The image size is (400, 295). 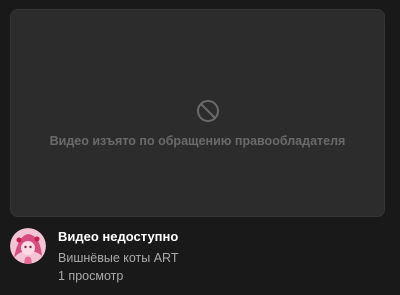 What do you see at coordinates (28, 246) in the screenshot?
I see `channel-avatar` at bounding box center [28, 246].